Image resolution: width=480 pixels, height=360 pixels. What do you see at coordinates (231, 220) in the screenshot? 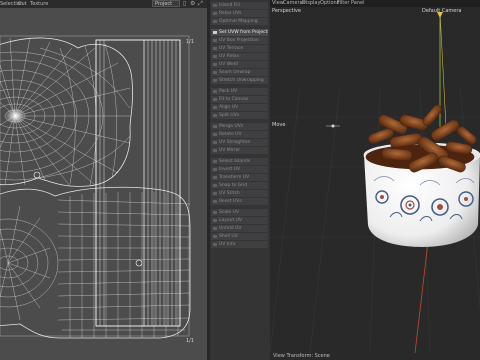
I see `command-label: Layout UV` at bounding box center [231, 220].